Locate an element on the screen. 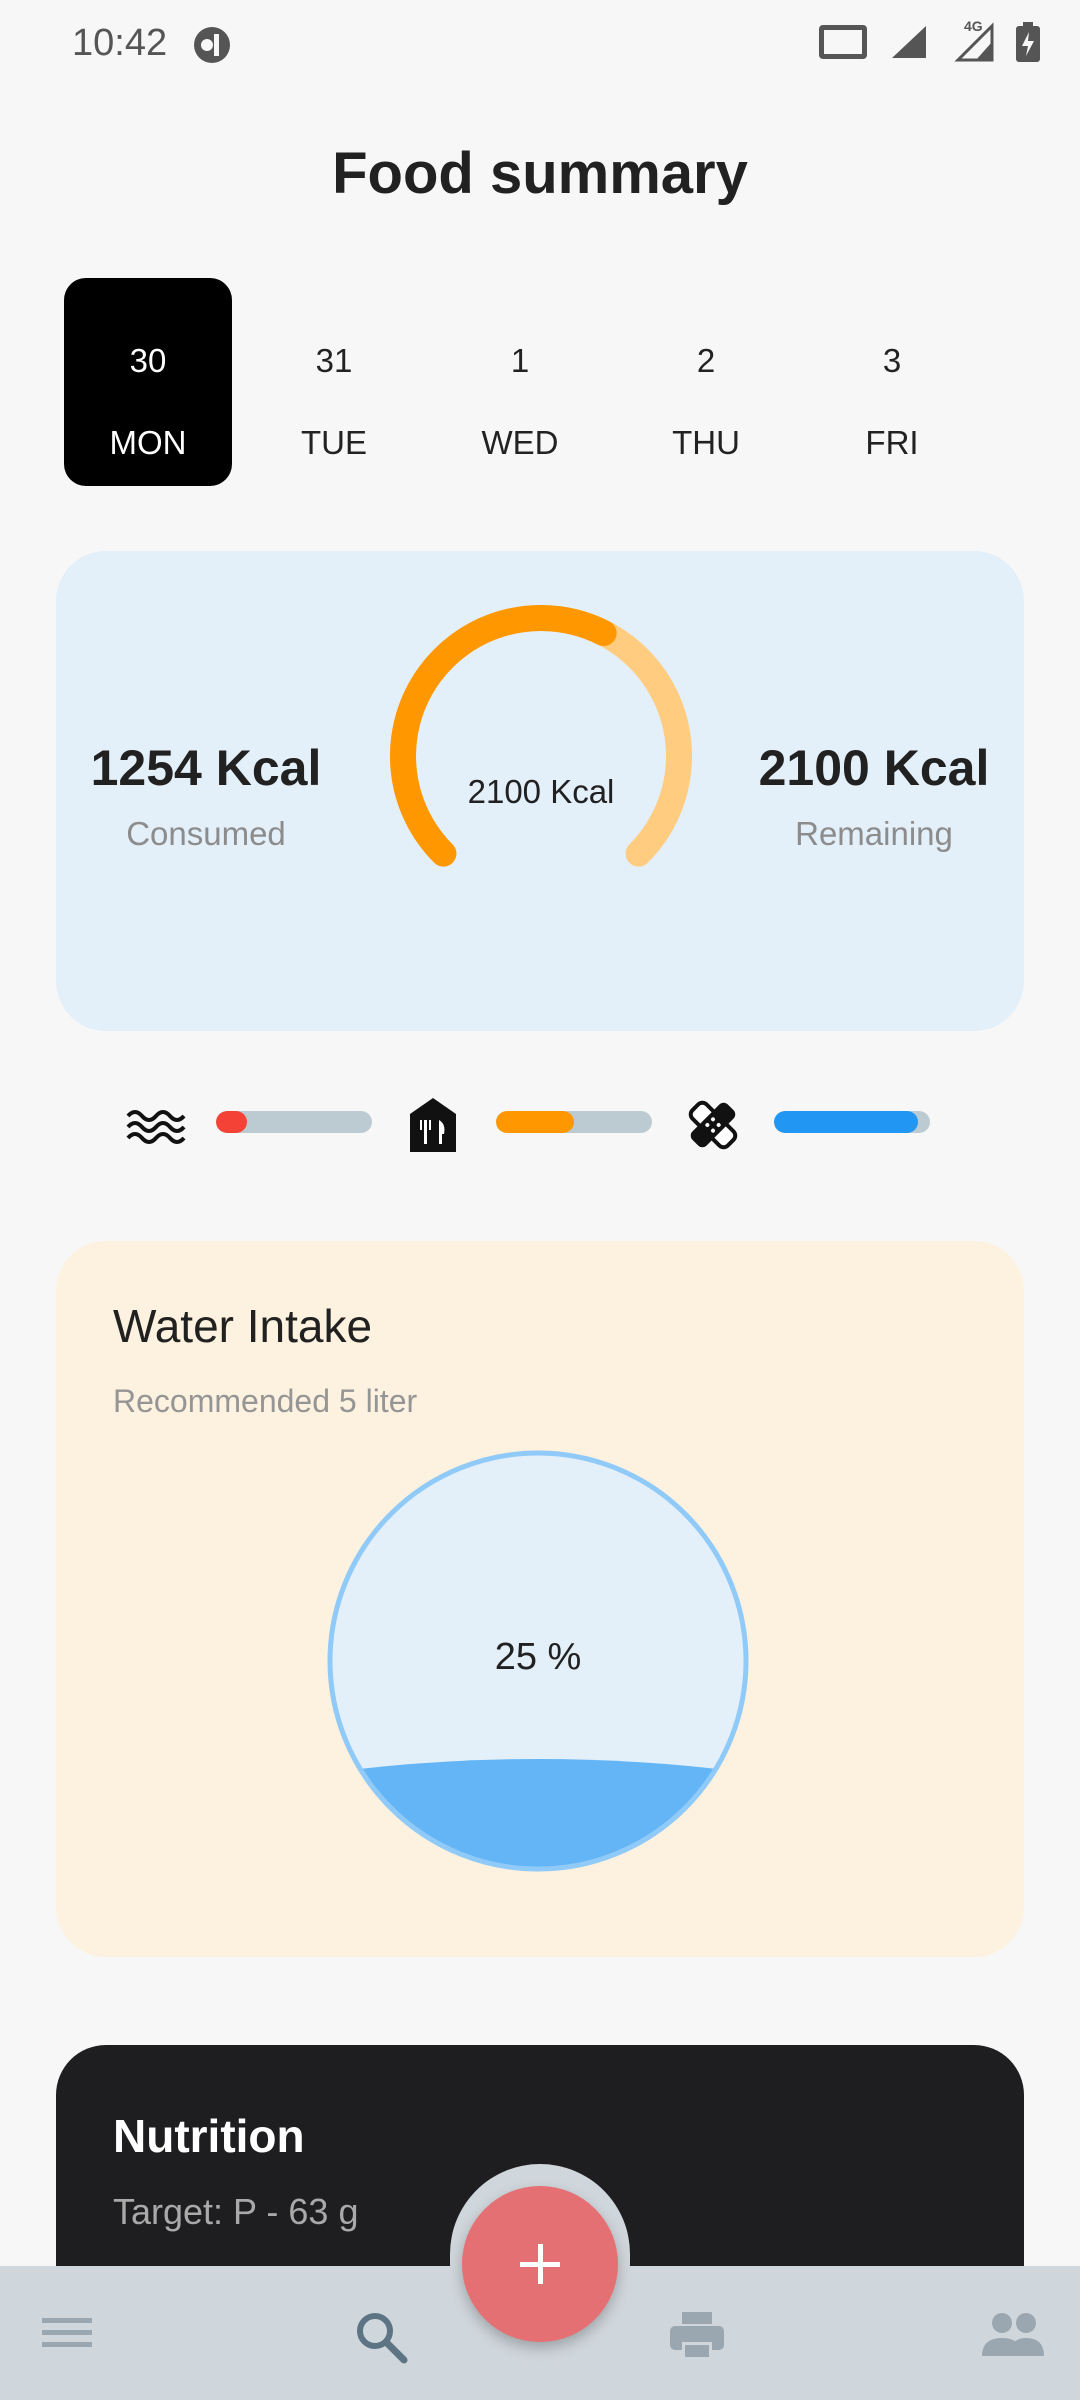  day-number: 3 is located at coordinates (892, 360).